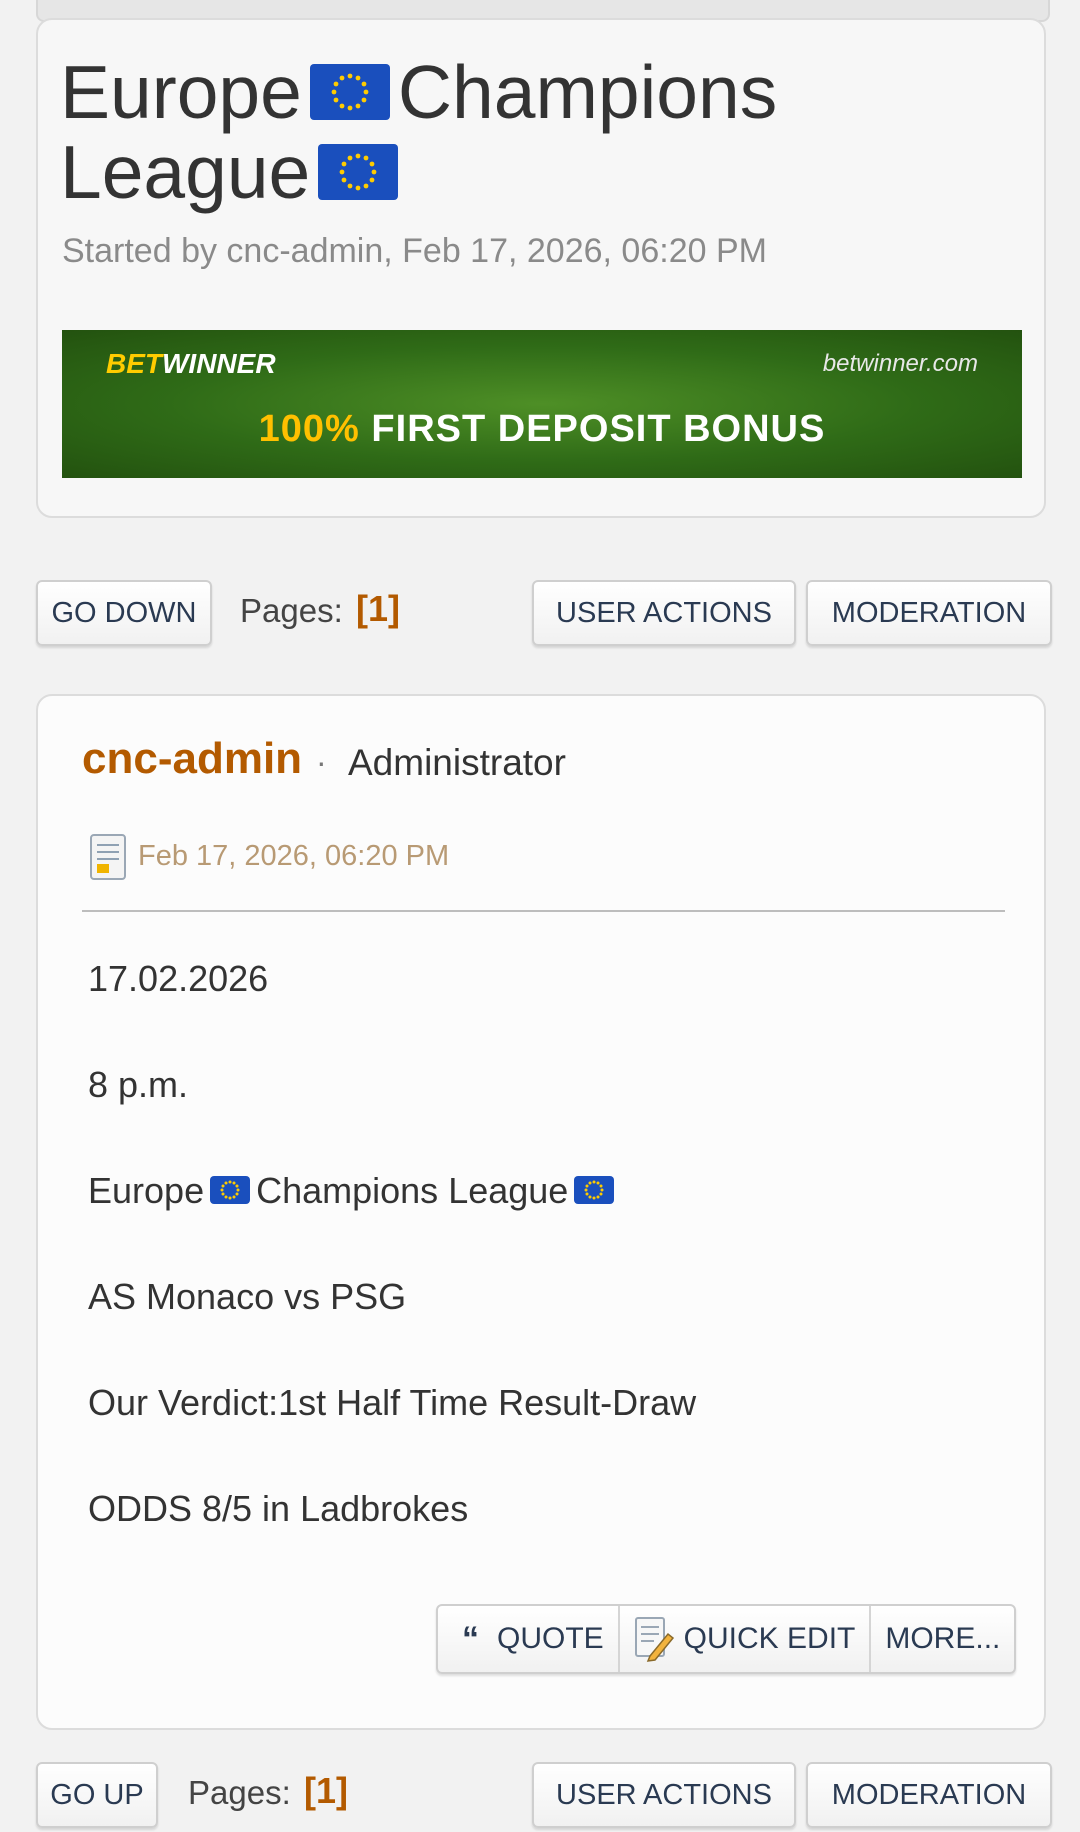 This screenshot has height=1832, width=1080. What do you see at coordinates (664, 1795) in the screenshot?
I see `user-actions-button-bottom: USER ACTIONS` at bounding box center [664, 1795].